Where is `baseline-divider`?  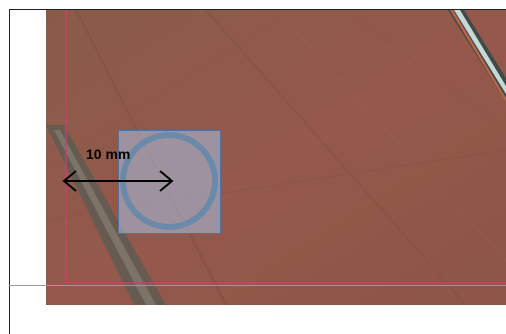
baseline-divider is located at coordinates (257, 285).